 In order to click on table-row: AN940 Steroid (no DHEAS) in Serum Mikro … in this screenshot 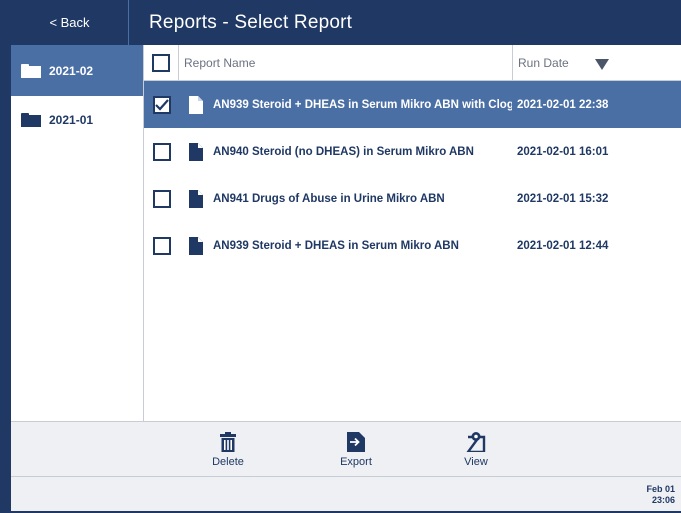, I will do `click(412, 151)`.